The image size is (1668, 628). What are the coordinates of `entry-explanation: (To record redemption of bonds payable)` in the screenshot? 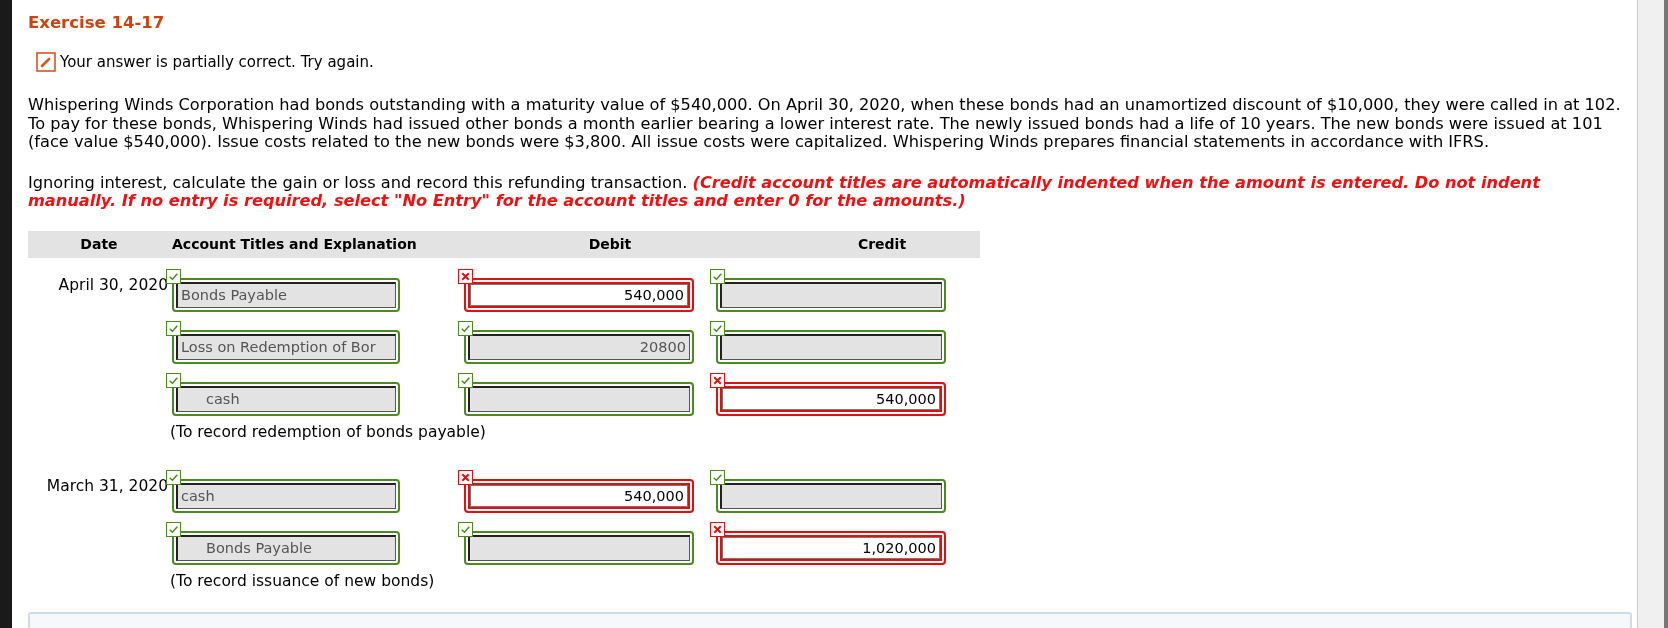 It's located at (328, 431).